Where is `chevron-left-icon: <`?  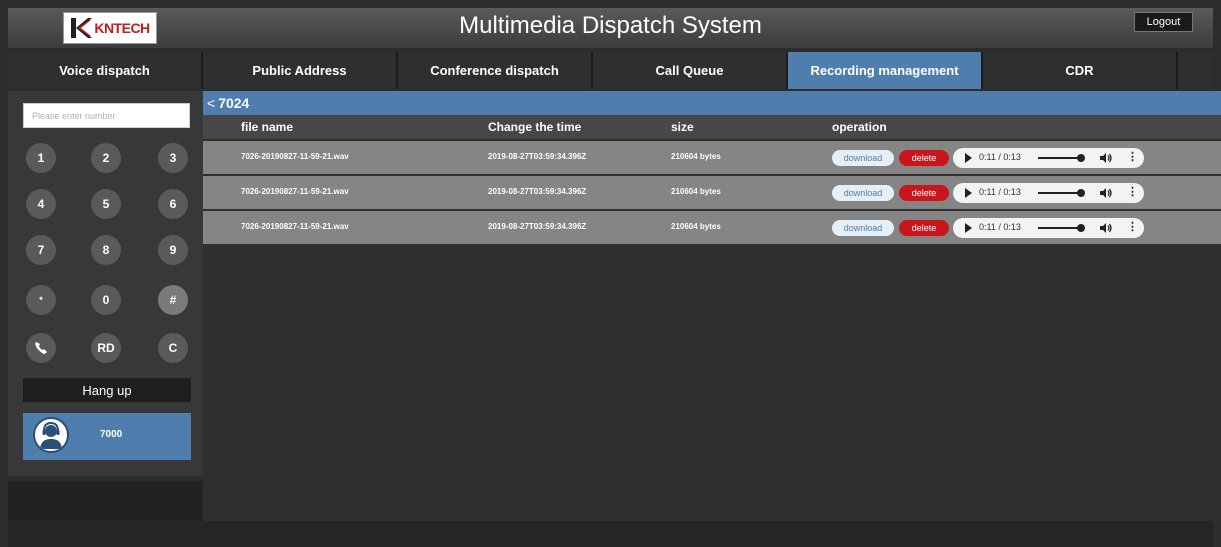 chevron-left-icon: < is located at coordinates (211, 103).